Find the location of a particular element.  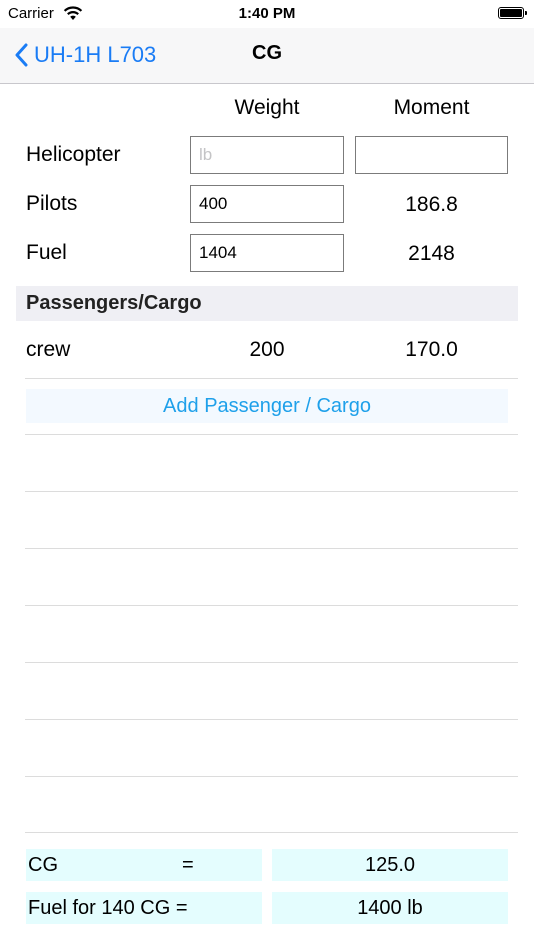

back-button-label: UH-1H L703 is located at coordinates (95, 54).